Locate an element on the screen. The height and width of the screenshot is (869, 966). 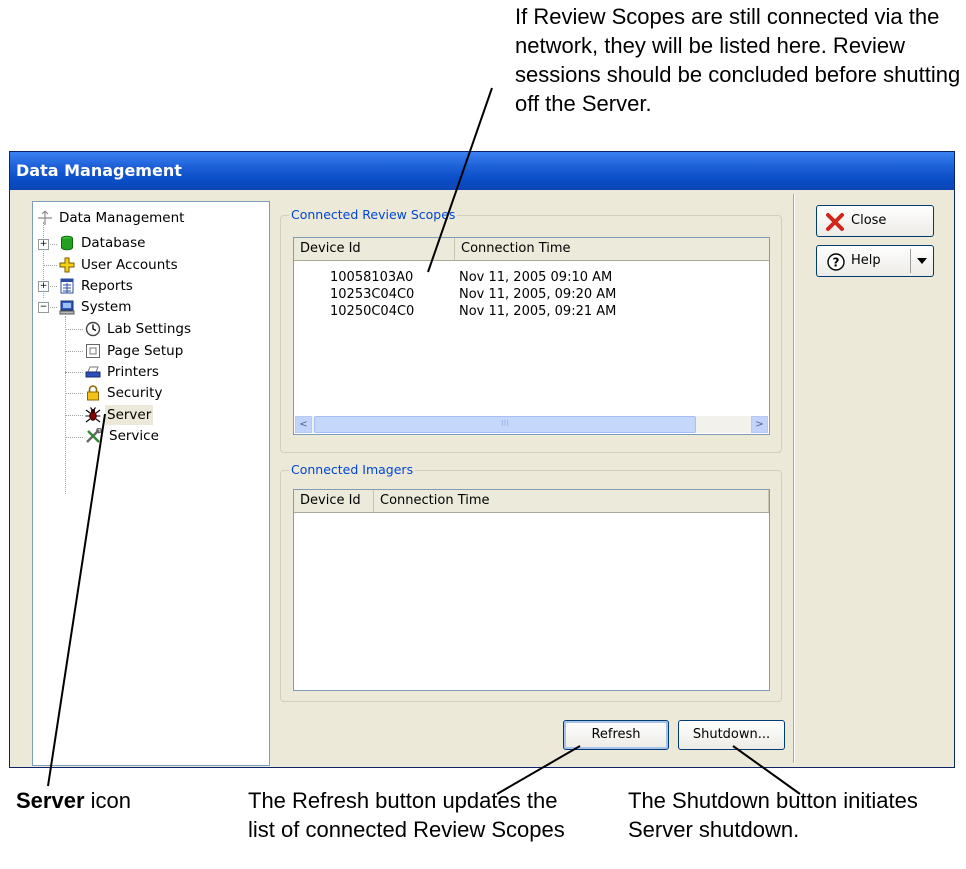
group-label-review-scopes: Connected Review Scopes is located at coordinates (373, 214).